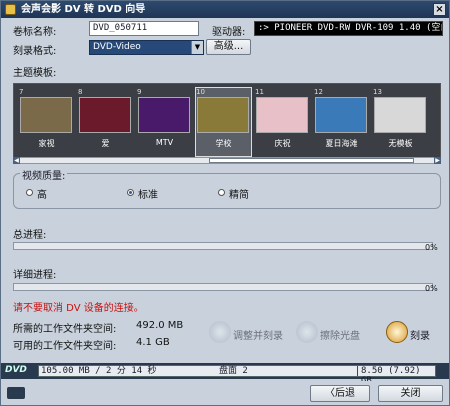 The height and width of the screenshot is (406, 450). I want to click on drive-label: 驱动器:, so click(229, 32).